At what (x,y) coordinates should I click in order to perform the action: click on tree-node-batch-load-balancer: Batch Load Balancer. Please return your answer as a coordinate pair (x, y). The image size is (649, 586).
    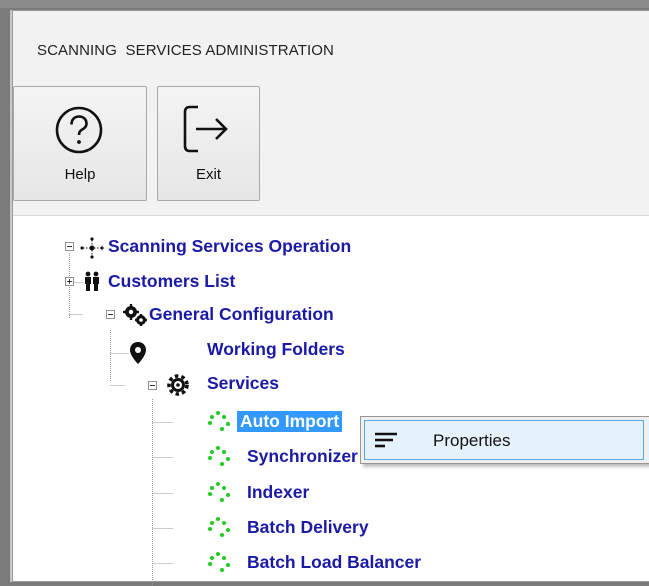
    Looking at the image, I should click on (334, 562).